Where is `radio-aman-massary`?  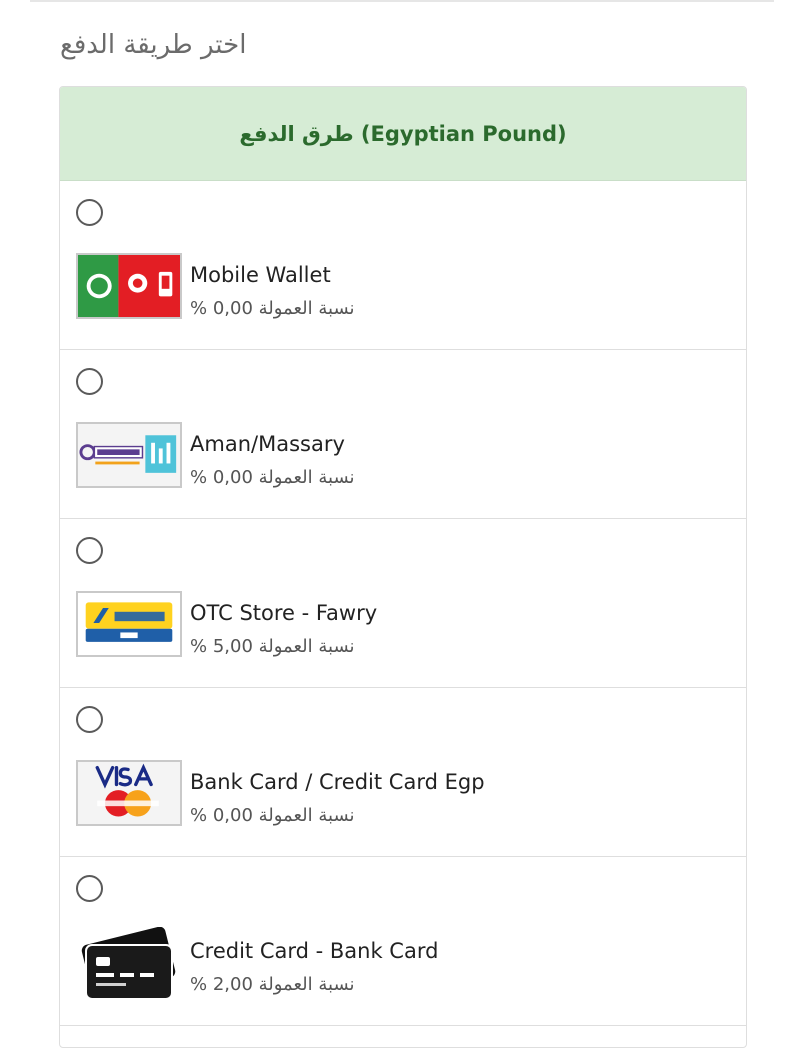
radio-aman-massary is located at coordinates (89, 381).